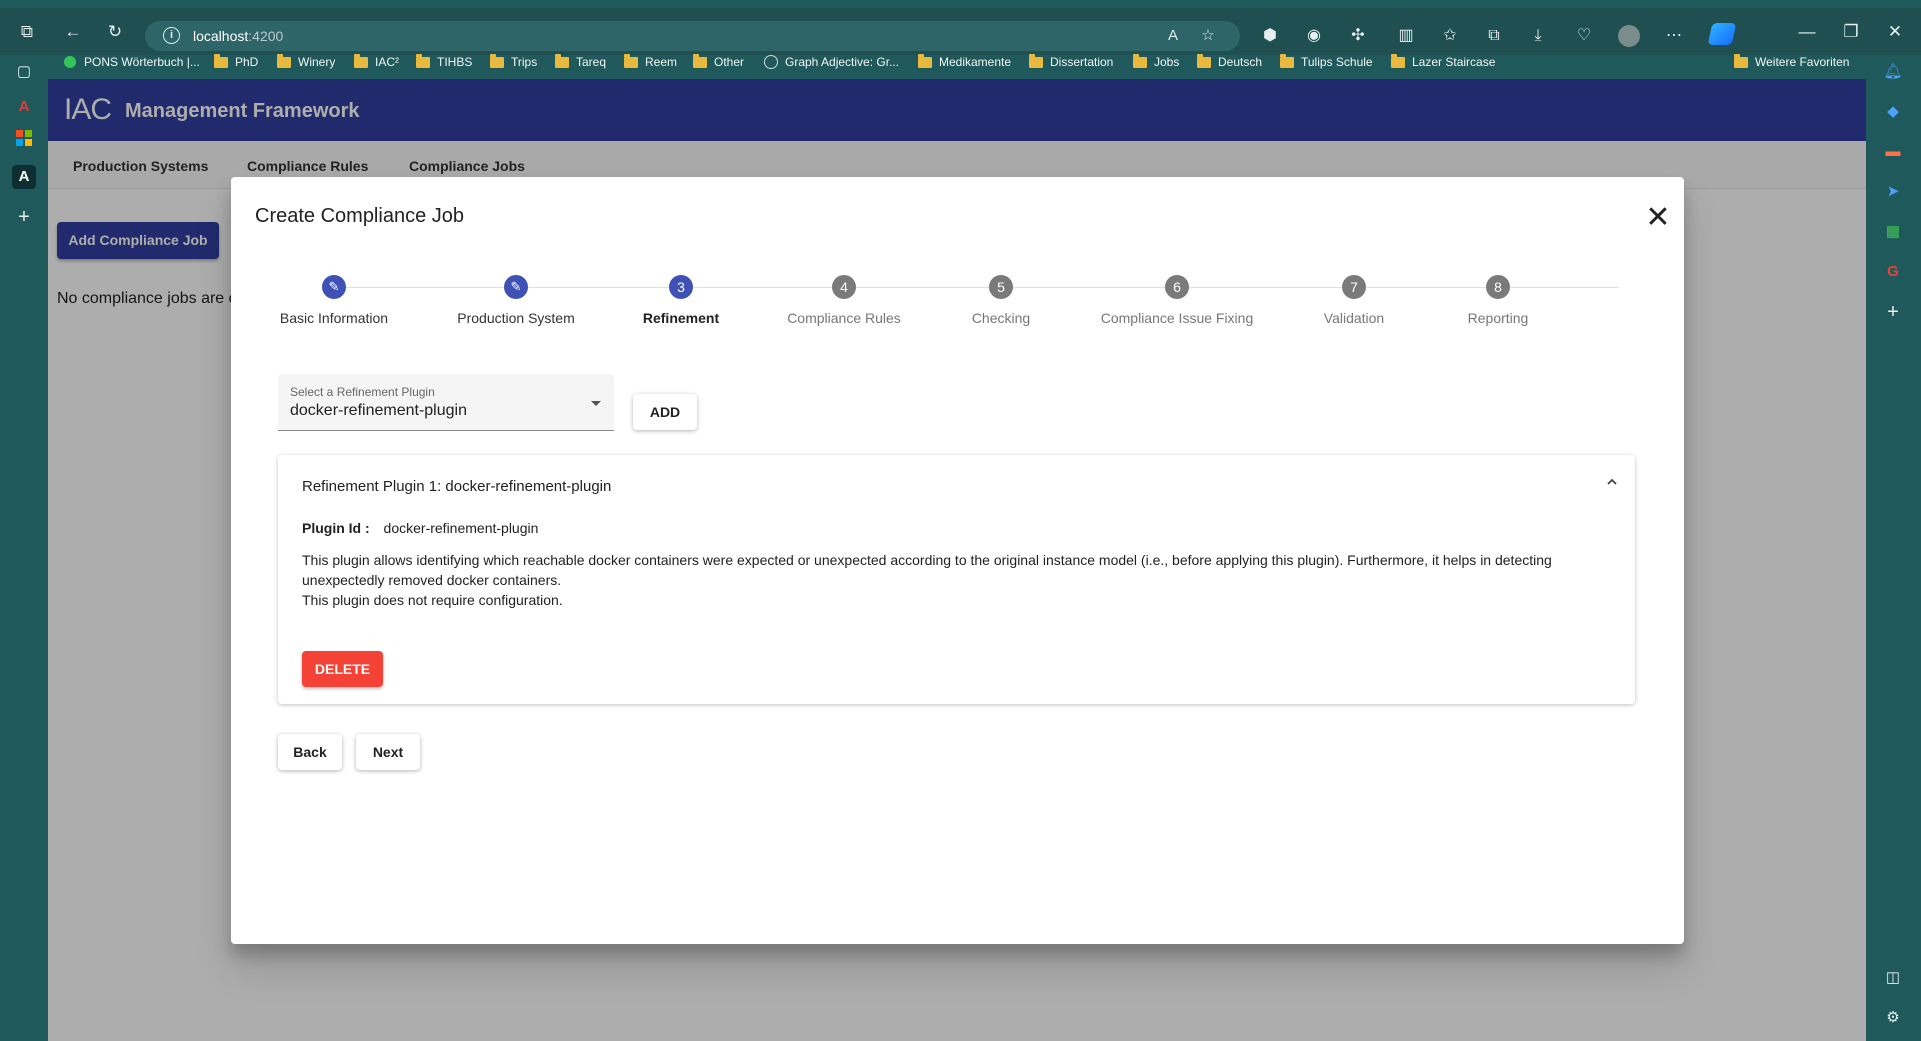 This screenshot has height=1041, width=1921. What do you see at coordinates (1001, 299) in the screenshot?
I see `step-checking: 5 Checking` at bounding box center [1001, 299].